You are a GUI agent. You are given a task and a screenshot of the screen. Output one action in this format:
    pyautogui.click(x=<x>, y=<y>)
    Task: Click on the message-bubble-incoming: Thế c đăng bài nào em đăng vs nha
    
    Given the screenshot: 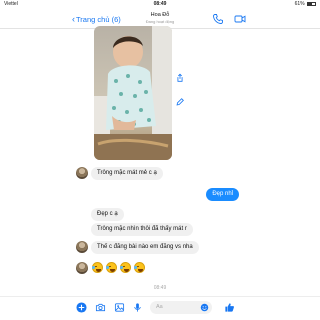 What is the action you would take?
    pyautogui.click(x=145, y=247)
    